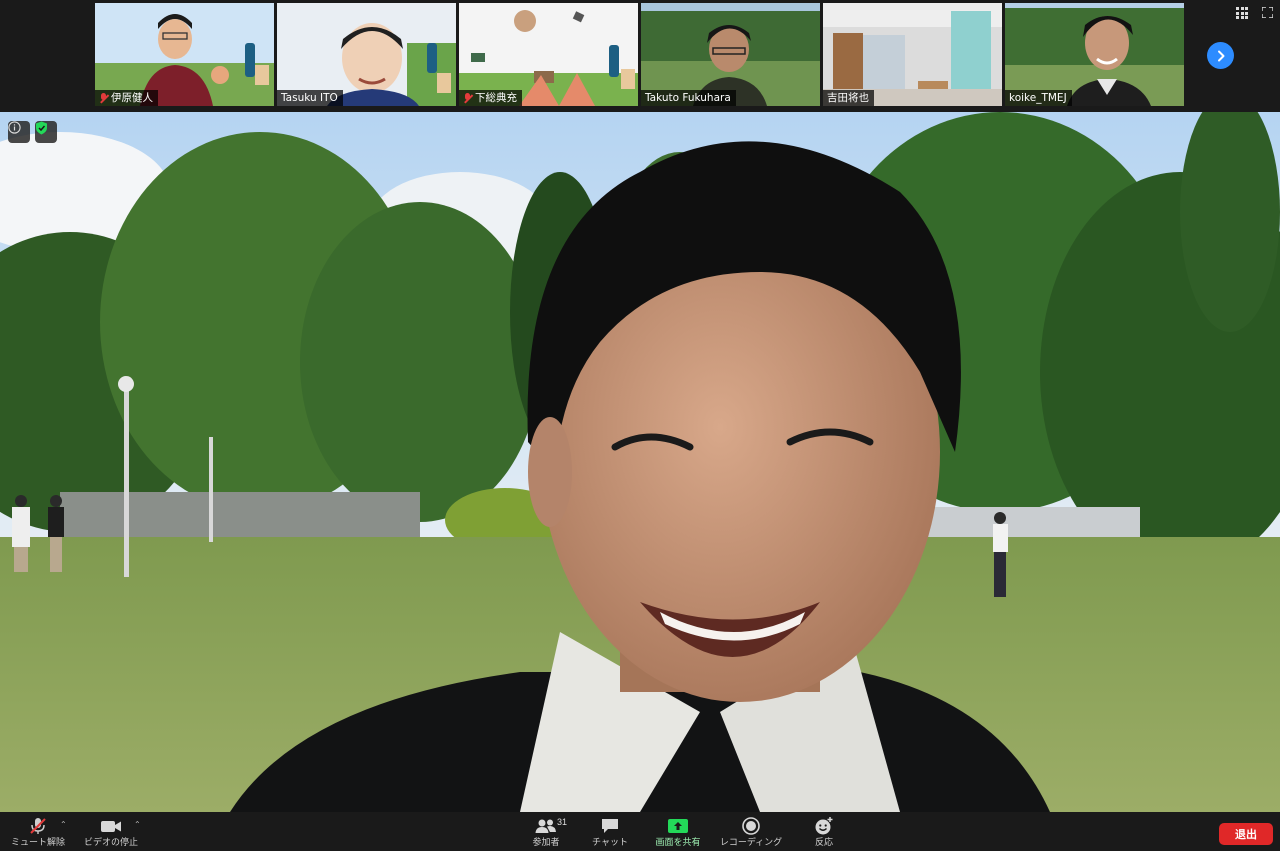 Image resolution: width=1280 pixels, height=851 pixels. I want to click on participants-button: 31 参加者, so click(547, 831).